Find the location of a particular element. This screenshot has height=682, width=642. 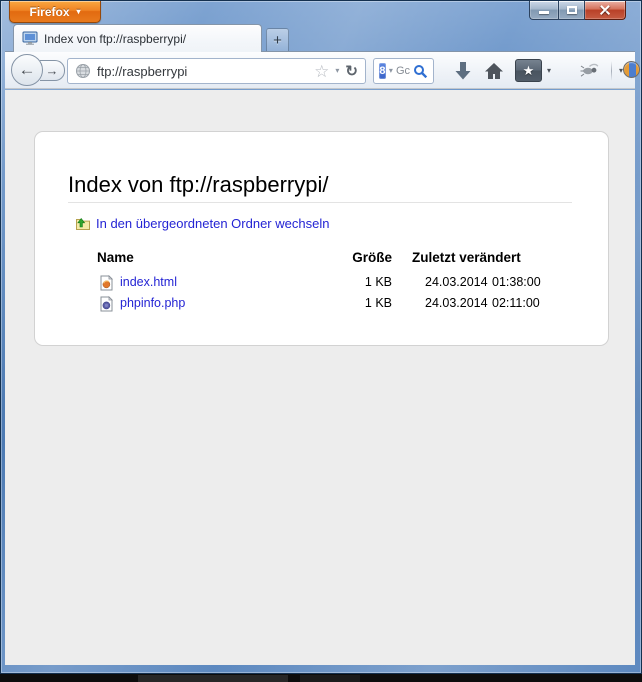

download-arrow-icon is located at coordinates (463, 71).